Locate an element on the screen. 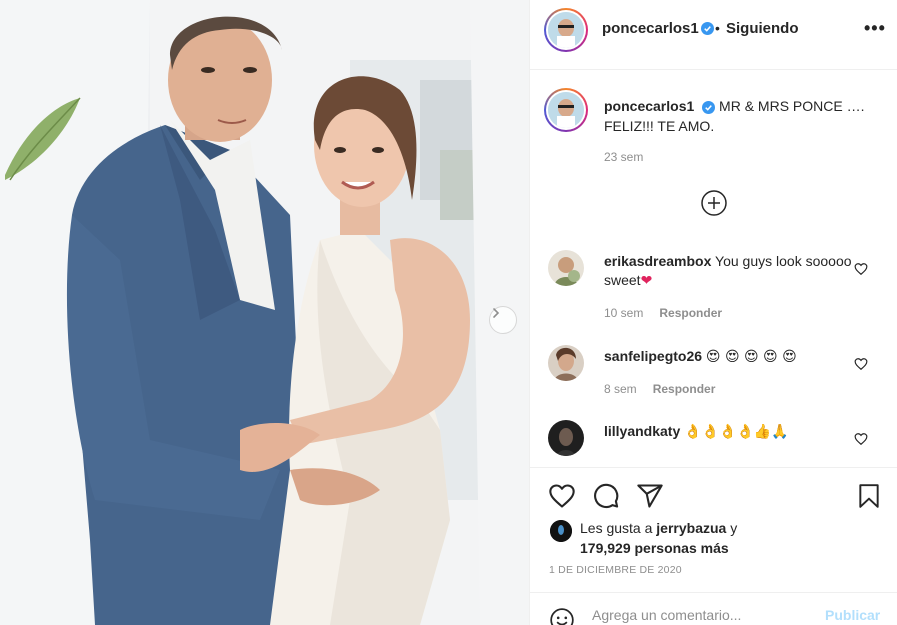  publish-button: Publicar is located at coordinates (852, 615).